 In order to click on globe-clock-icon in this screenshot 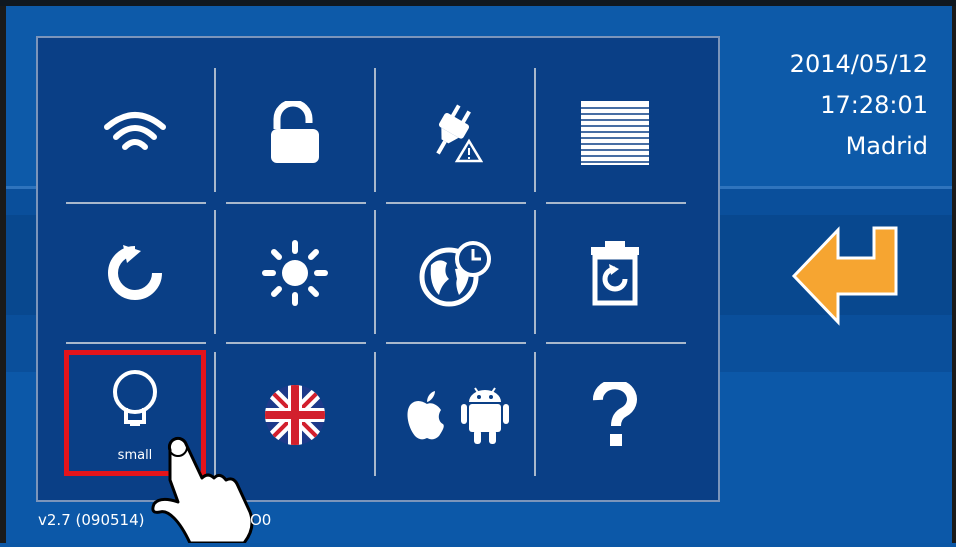, I will do `click(455, 274)`.